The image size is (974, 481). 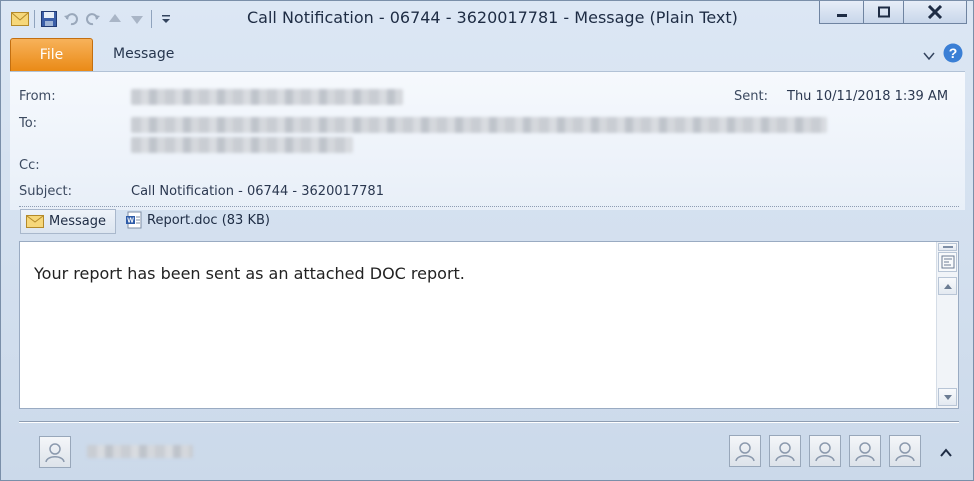 I want to click on ribbon-controls: ?, so click(x=943, y=55).